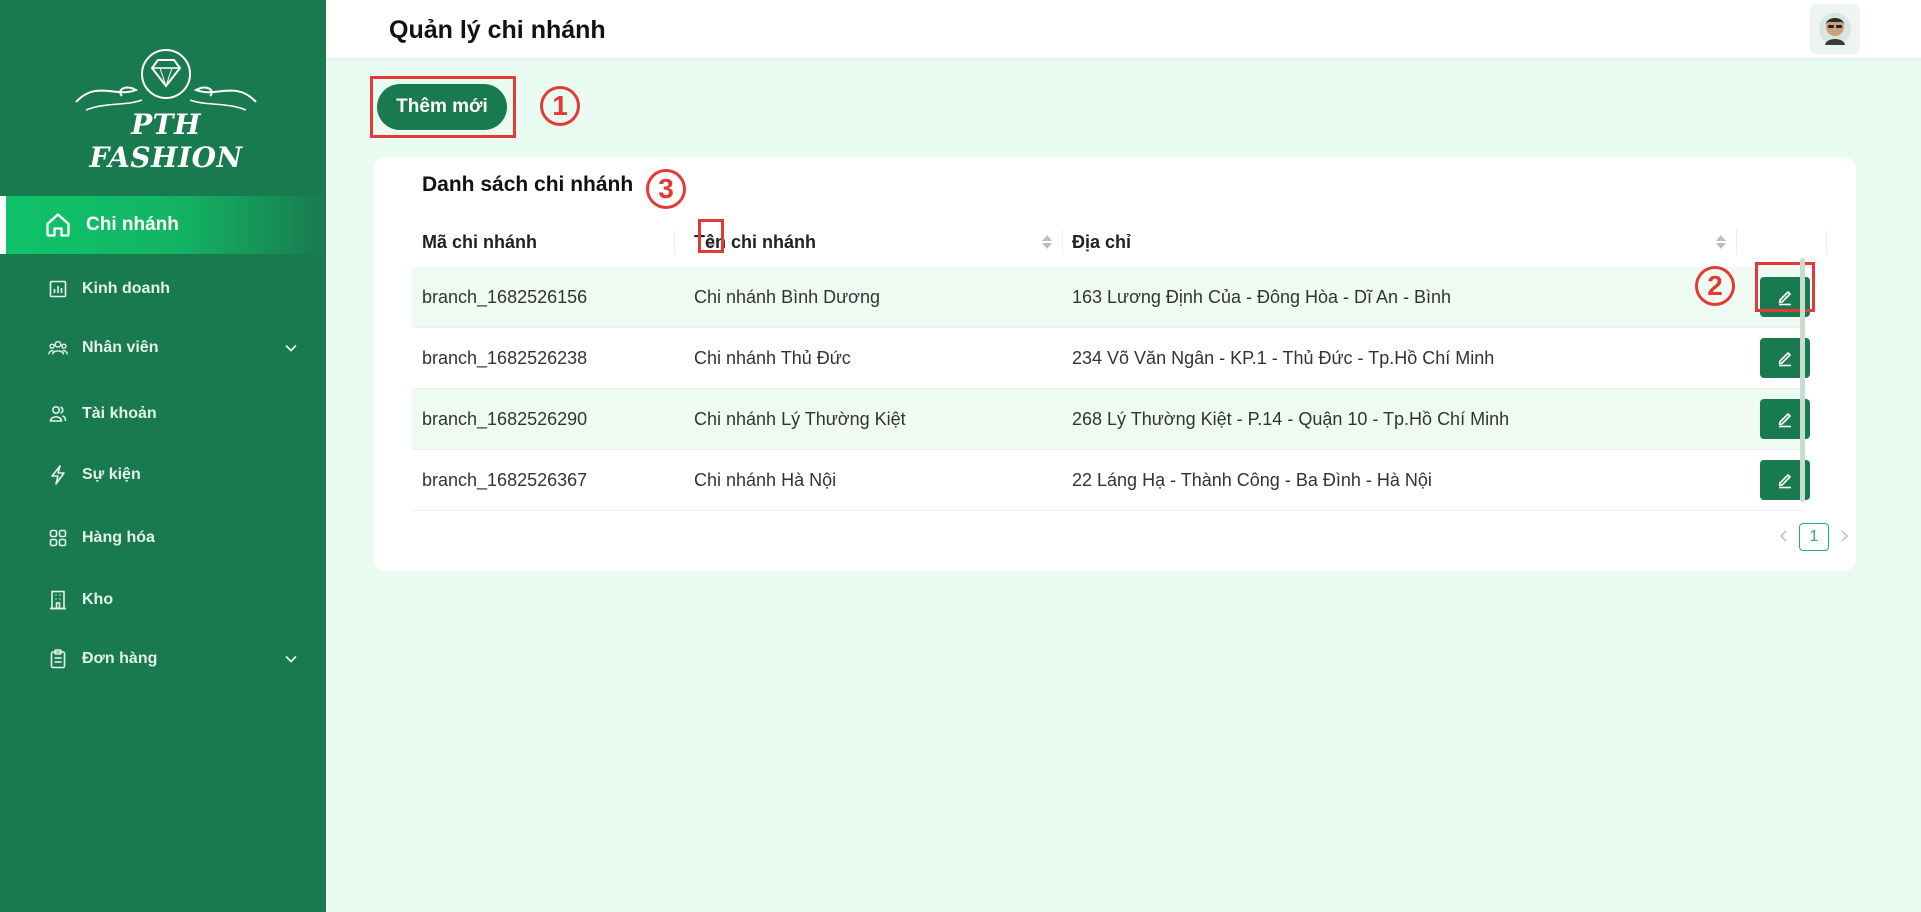 Image resolution: width=1921 pixels, height=912 pixels. Describe the element at coordinates (497, 30) in the screenshot. I see `page-title: Quản lý chi nhánh` at that location.